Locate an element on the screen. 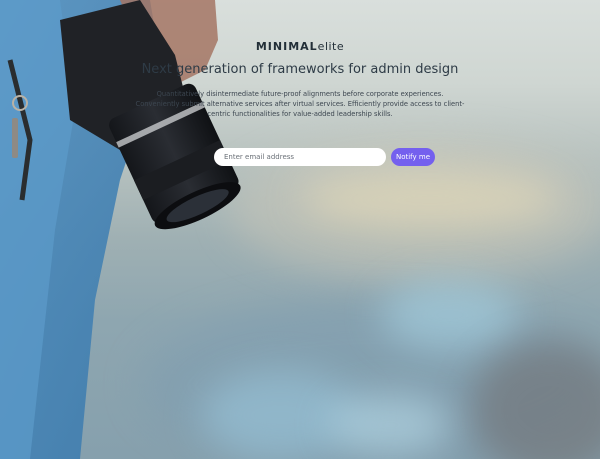 This screenshot has height=459, width=600. notify-form: Notify me is located at coordinates (326, 157).